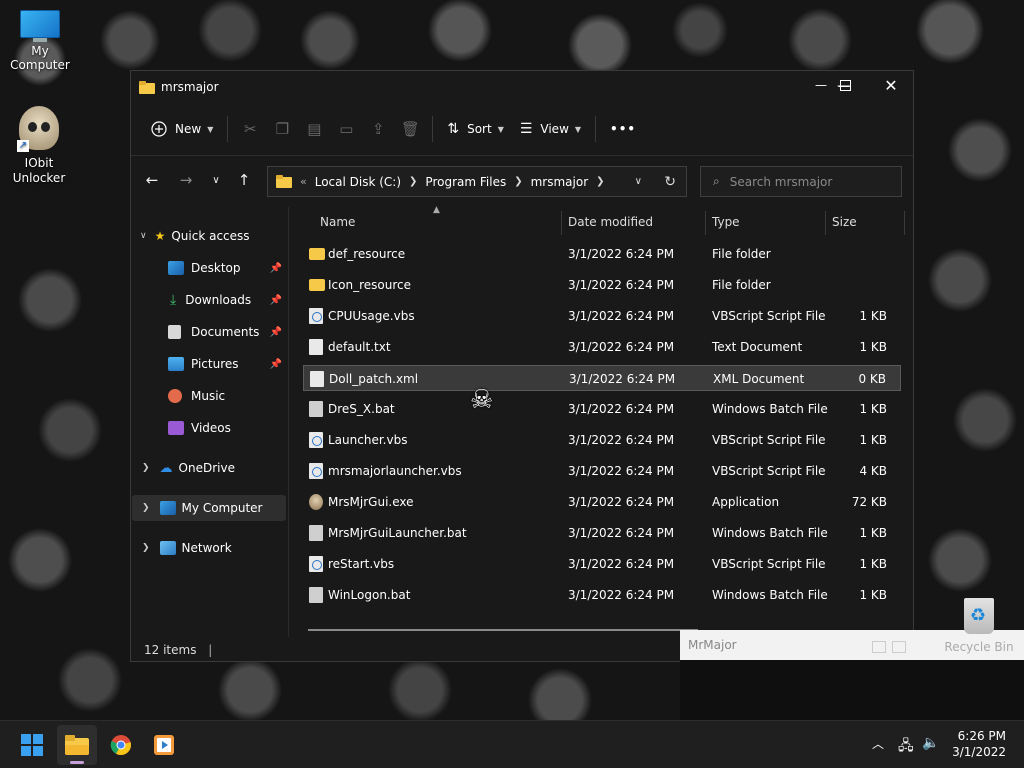  Describe the element at coordinates (522, 87) in the screenshot. I see `title-bar: mrsmajor — —` at that location.